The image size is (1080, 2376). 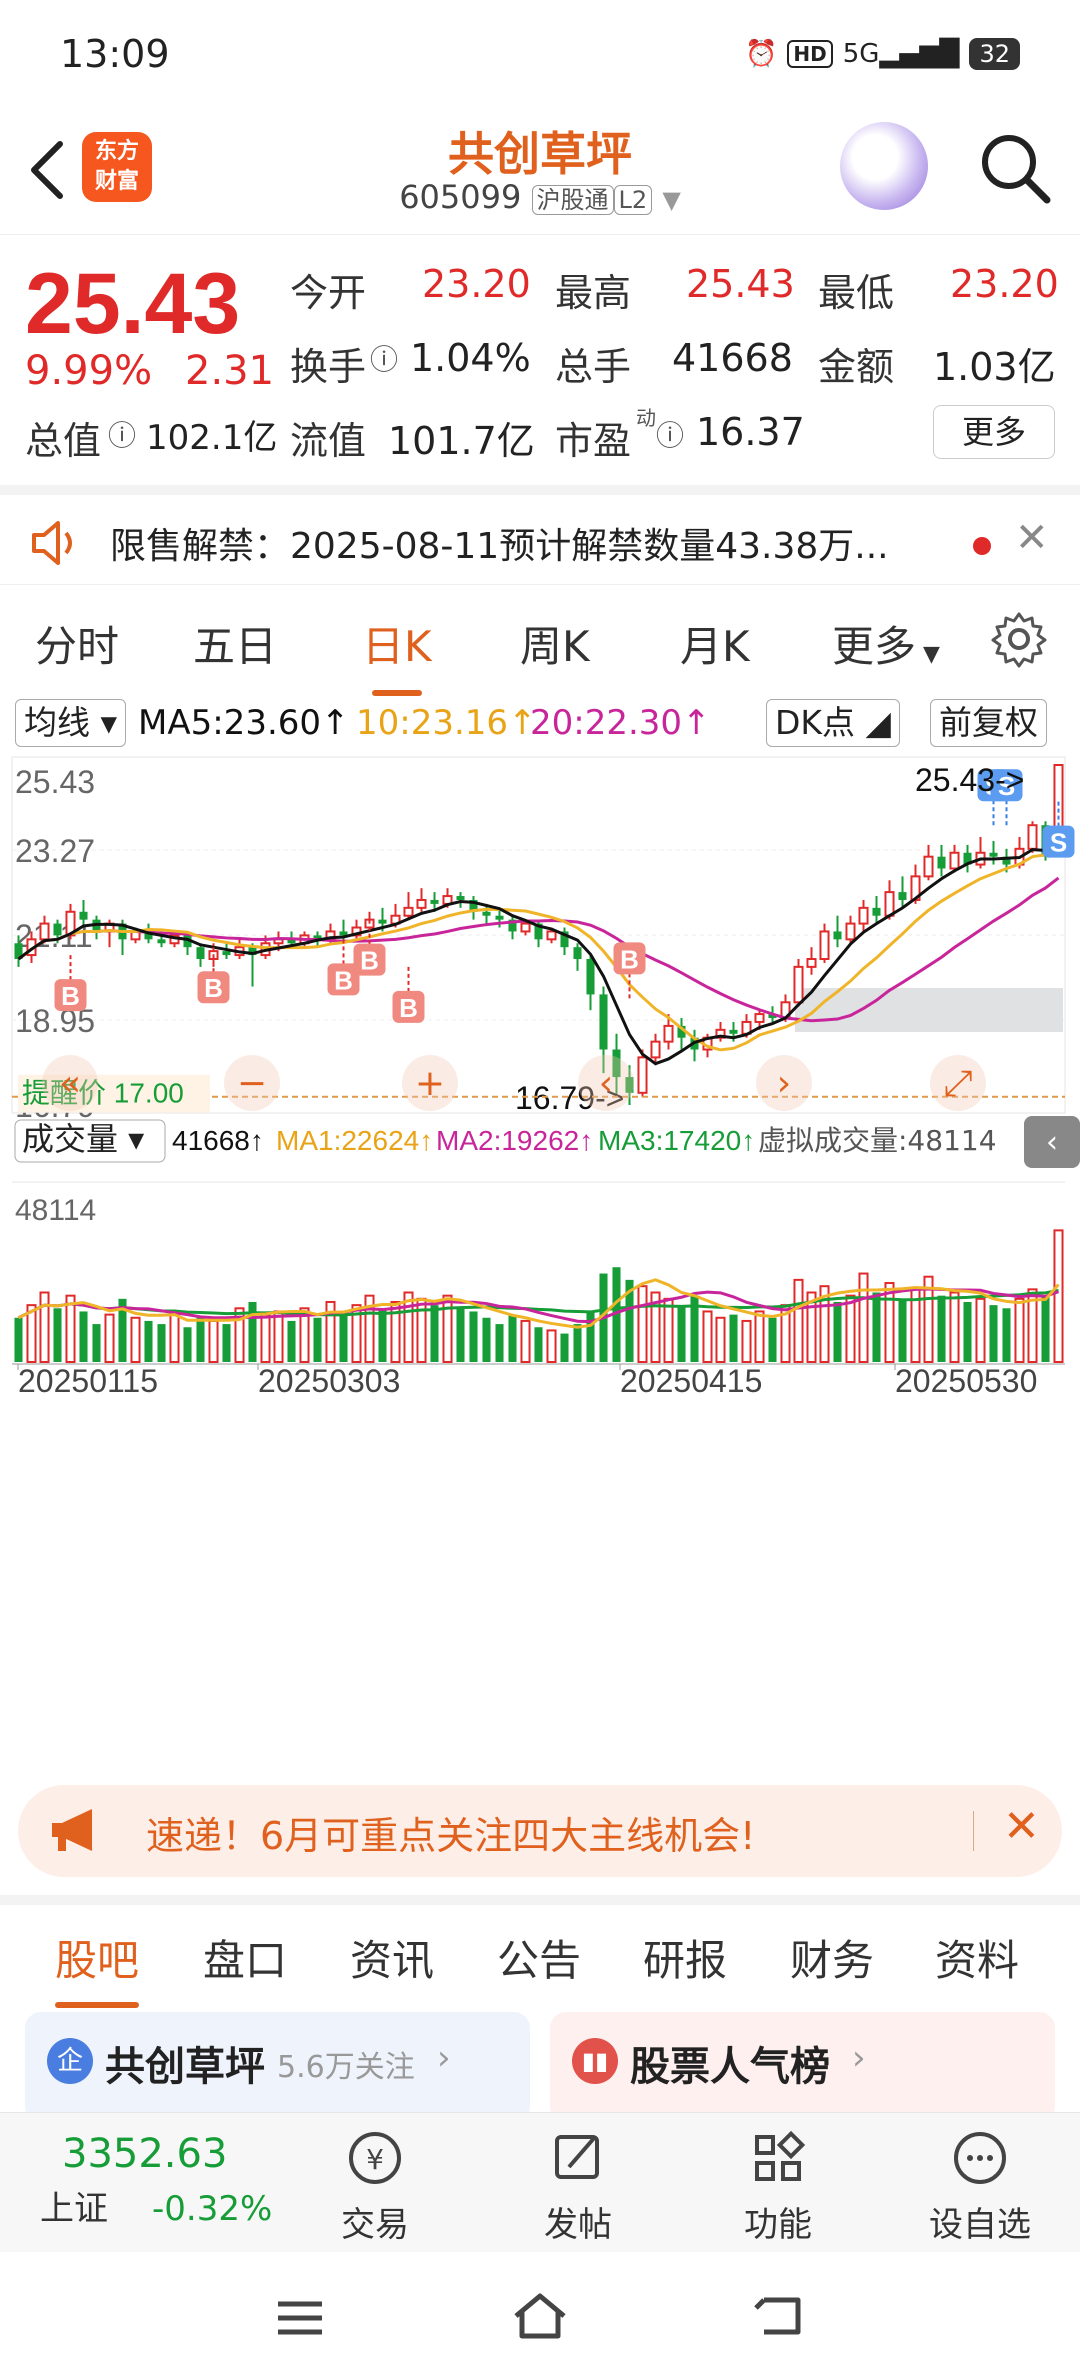 I want to click on pe-value: 16.37, so click(x=750, y=432).